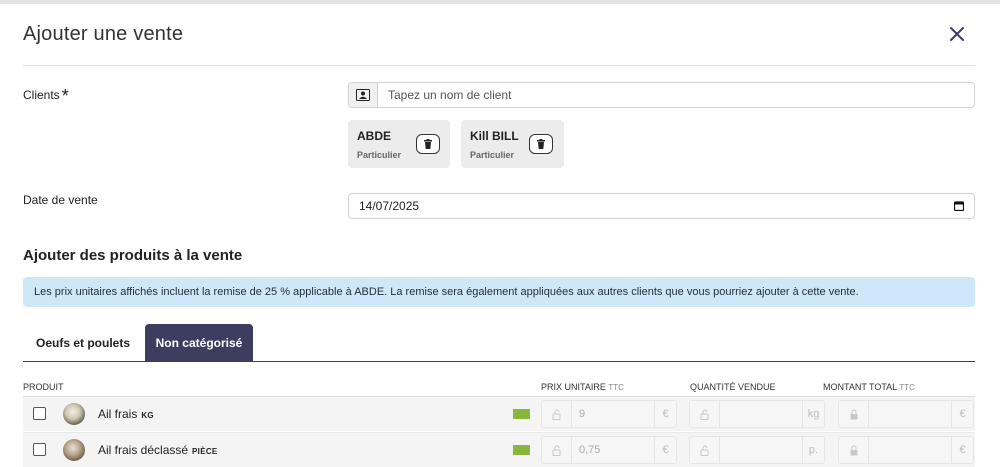 Image resolution: width=1000 pixels, height=467 pixels. What do you see at coordinates (813, 414) in the screenshot?
I see `quantity-unit-suffix: kg` at bounding box center [813, 414].